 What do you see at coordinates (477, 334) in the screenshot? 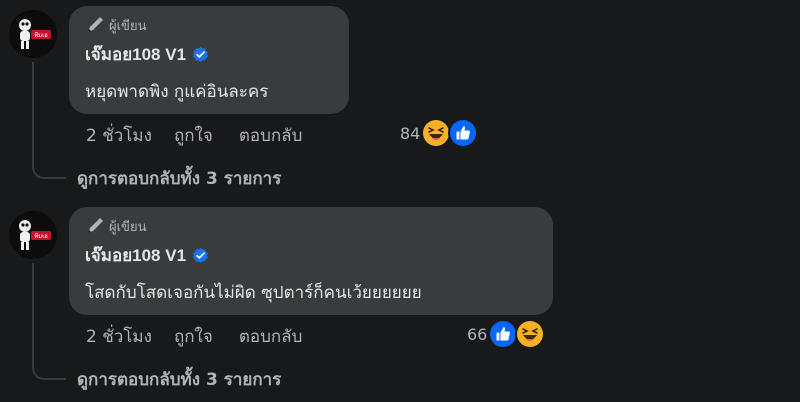
I see `reaction-count: 66` at bounding box center [477, 334].